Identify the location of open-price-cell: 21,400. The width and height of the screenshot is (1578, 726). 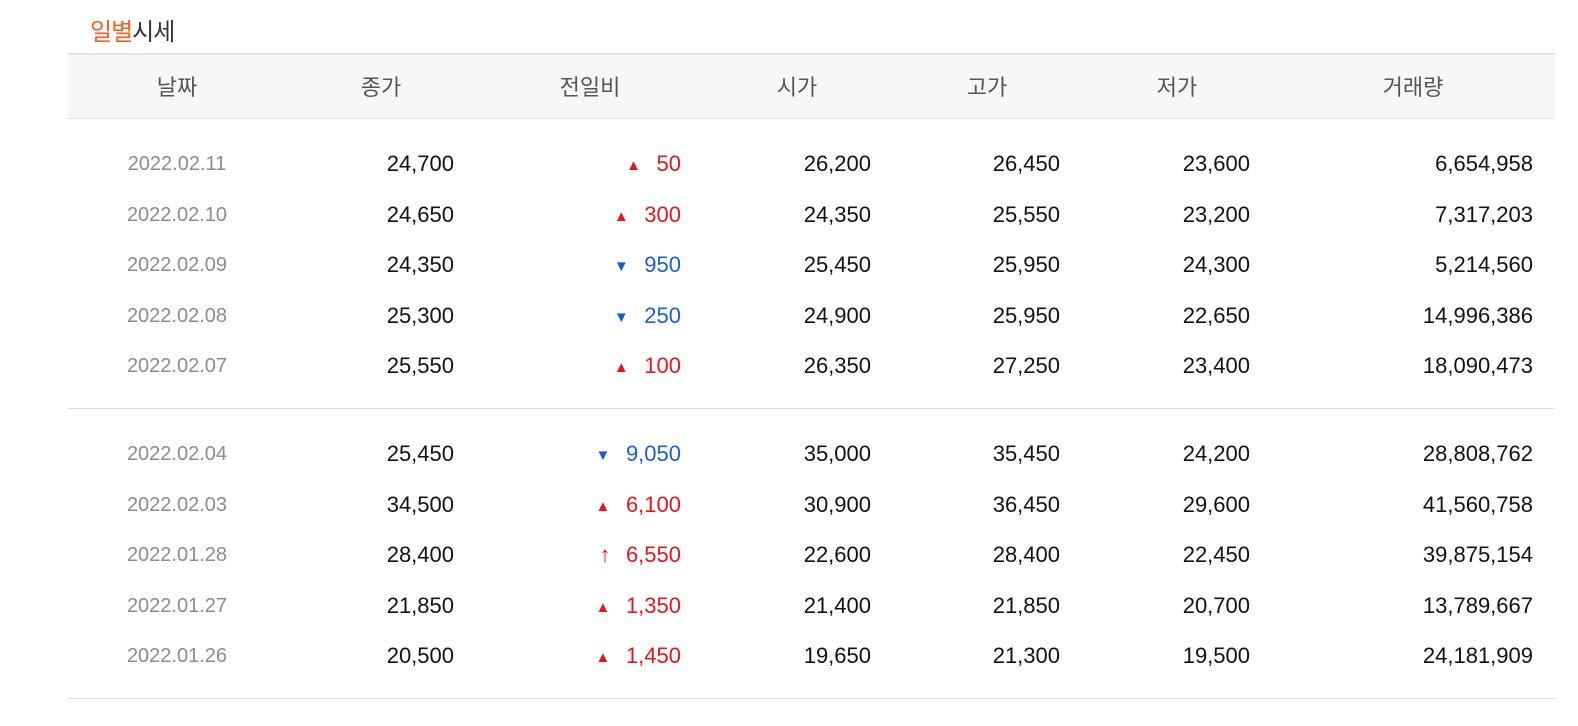
(837, 605).